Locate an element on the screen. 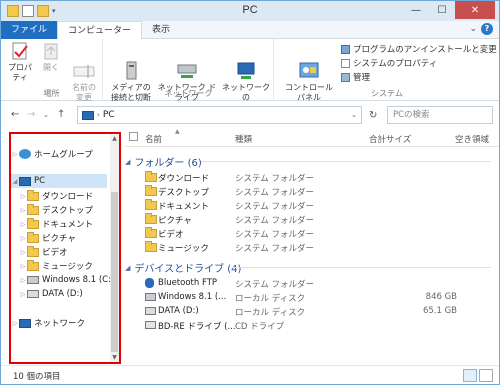 The height and width of the screenshot is (385, 500). list-item: デスクトップ システム フォルダー is located at coordinates (320, 191).